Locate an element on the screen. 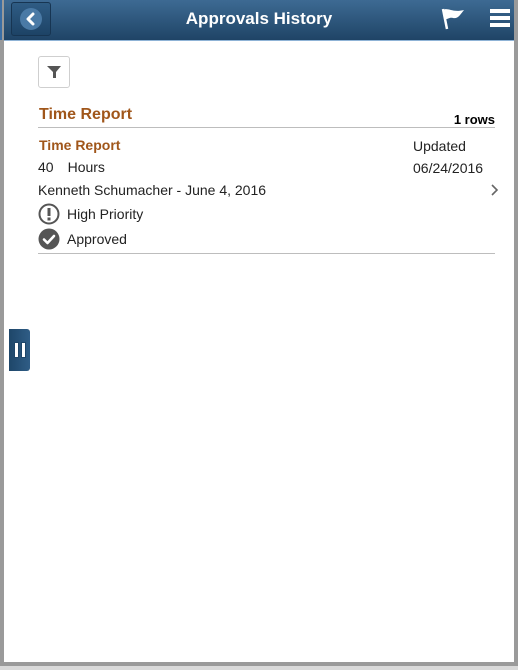 The width and height of the screenshot is (518, 670). section-divider is located at coordinates (266, 127).